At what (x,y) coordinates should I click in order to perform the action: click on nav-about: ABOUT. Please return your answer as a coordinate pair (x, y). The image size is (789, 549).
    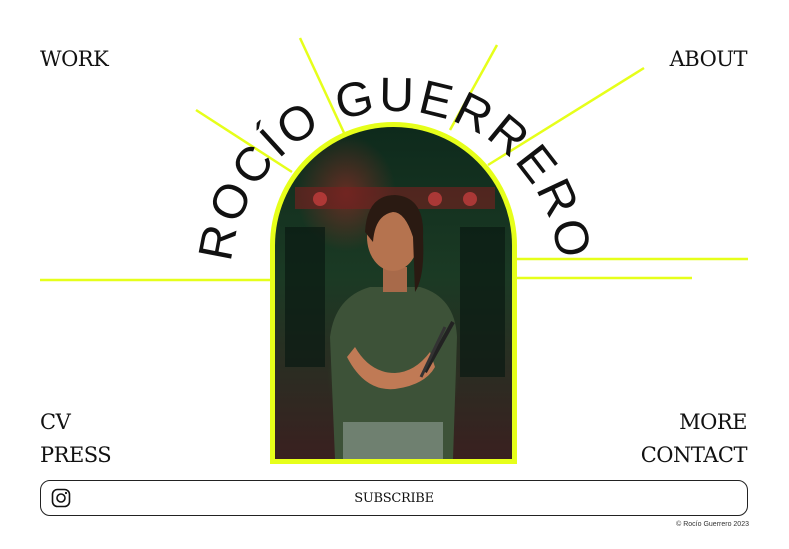
    Looking at the image, I should click on (709, 59).